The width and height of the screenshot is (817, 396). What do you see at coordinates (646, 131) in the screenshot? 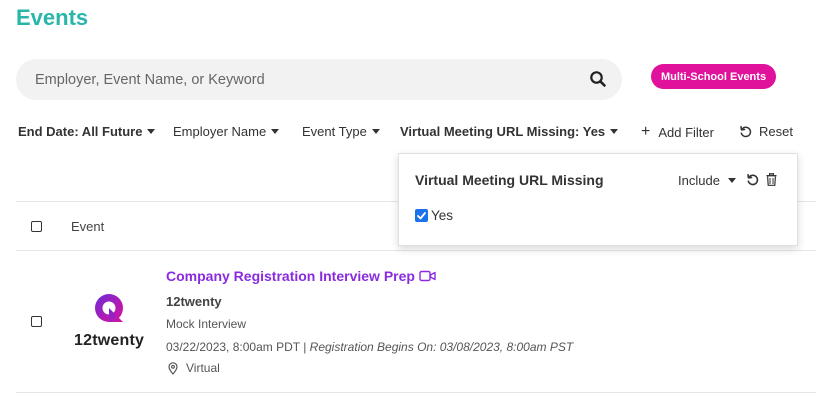
I see `plus-icon: +` at bounding box center [646, 131].